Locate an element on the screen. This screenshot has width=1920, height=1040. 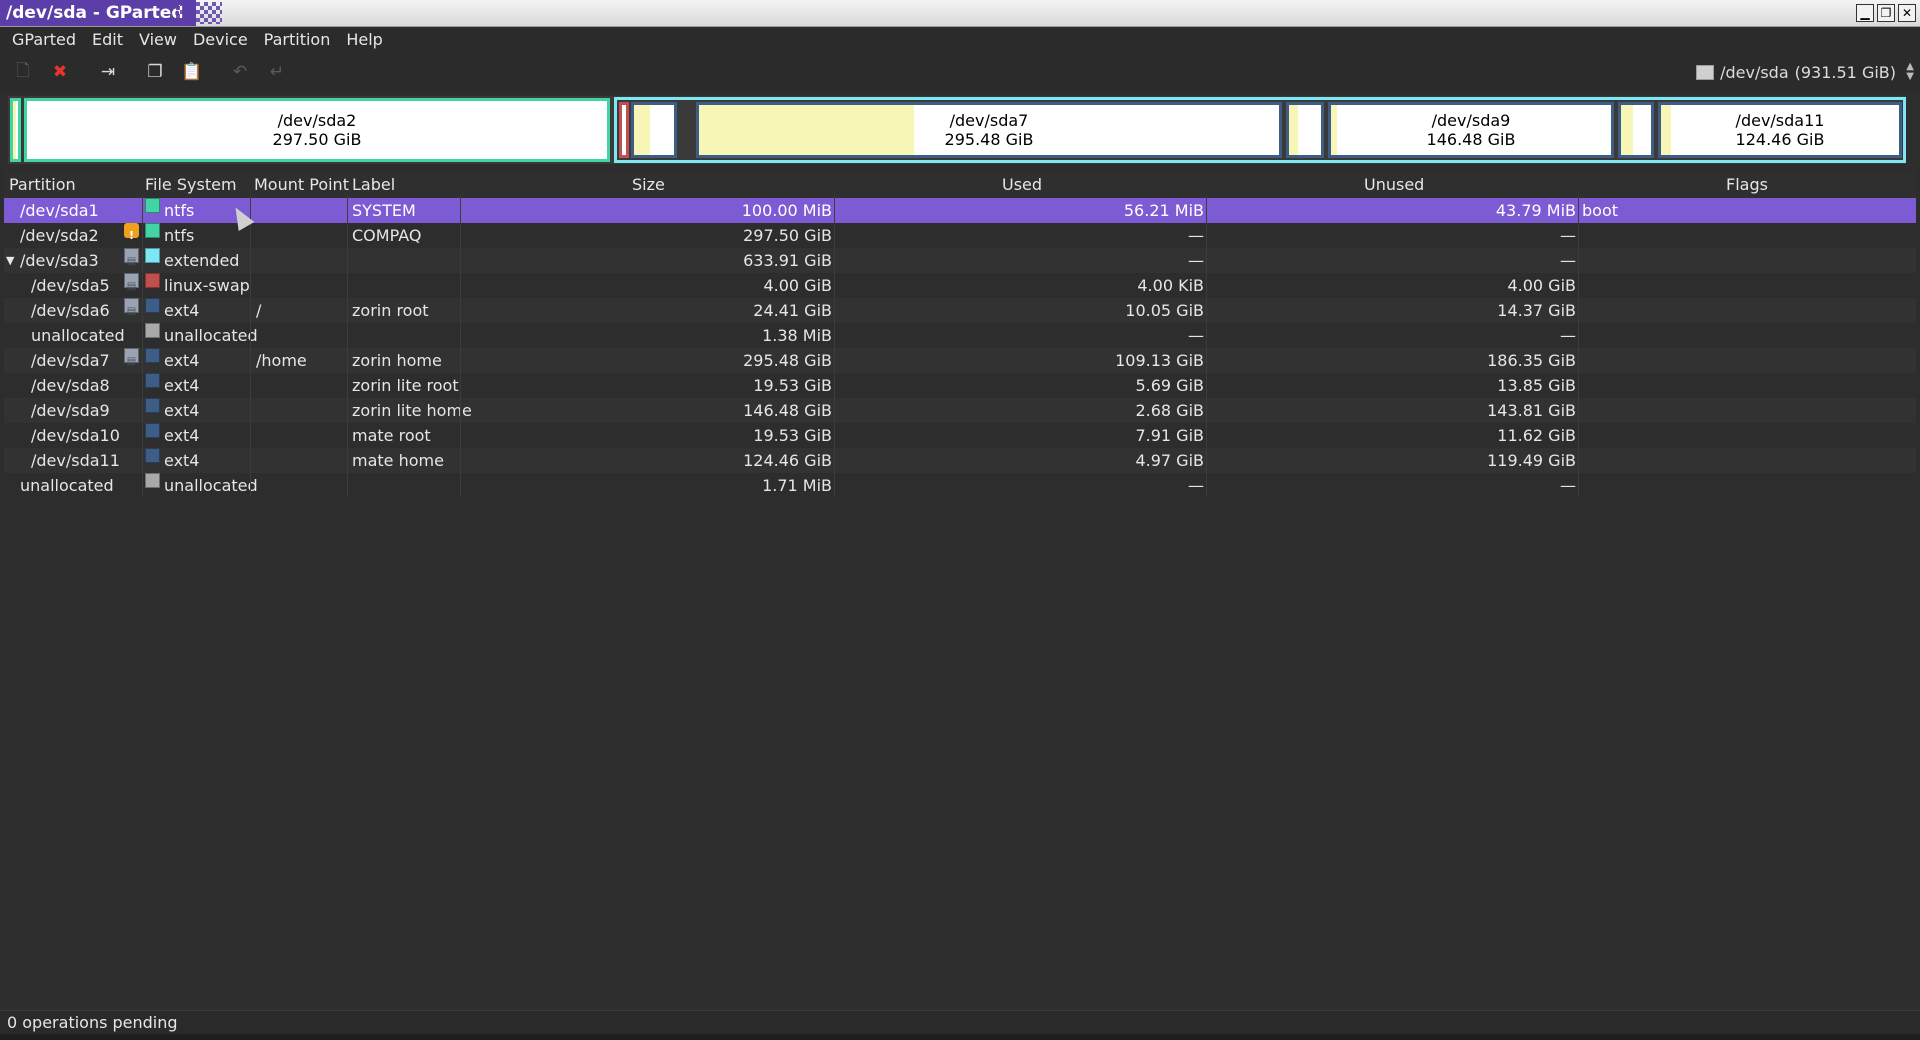
col-used: Used is located at coordinates (1022, 185).